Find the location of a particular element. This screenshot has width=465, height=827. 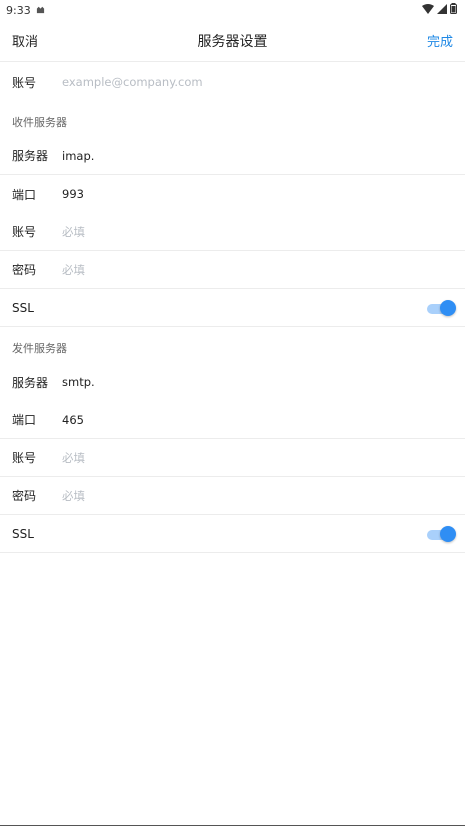

outgoing-section-title: 发件服务器 is located at coordinates (39, 348).